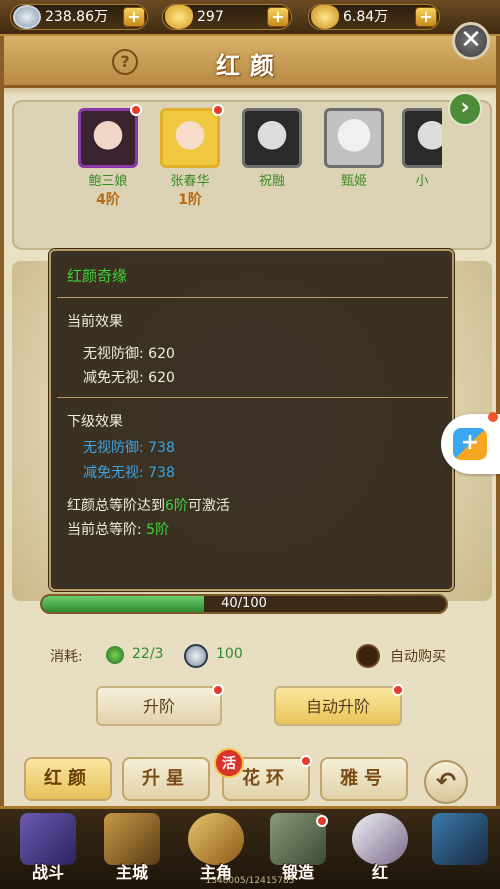  I want to click on progress-text: 40/100, so click(244, 603).